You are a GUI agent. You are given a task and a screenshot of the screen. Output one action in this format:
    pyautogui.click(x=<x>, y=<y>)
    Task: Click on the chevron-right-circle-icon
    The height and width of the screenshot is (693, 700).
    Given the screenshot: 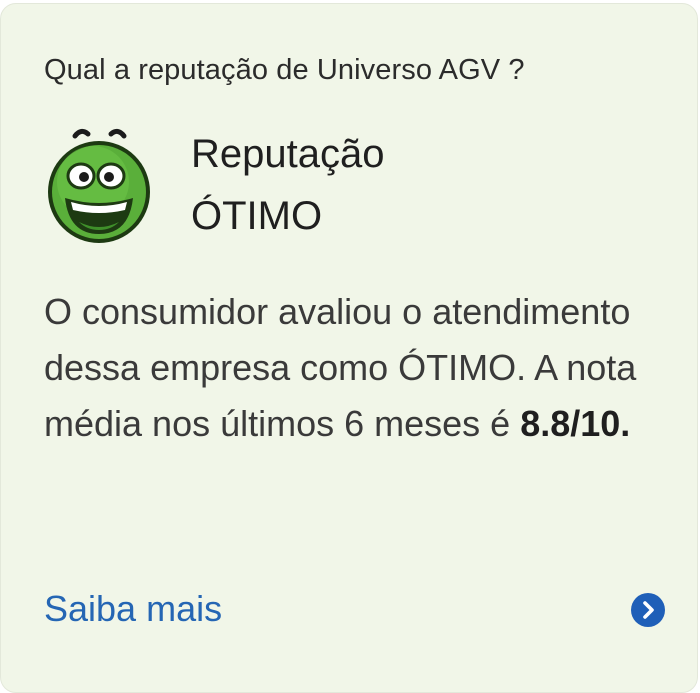 What is the action you would take?
    pyautogui.click(x=648, y=610)
    